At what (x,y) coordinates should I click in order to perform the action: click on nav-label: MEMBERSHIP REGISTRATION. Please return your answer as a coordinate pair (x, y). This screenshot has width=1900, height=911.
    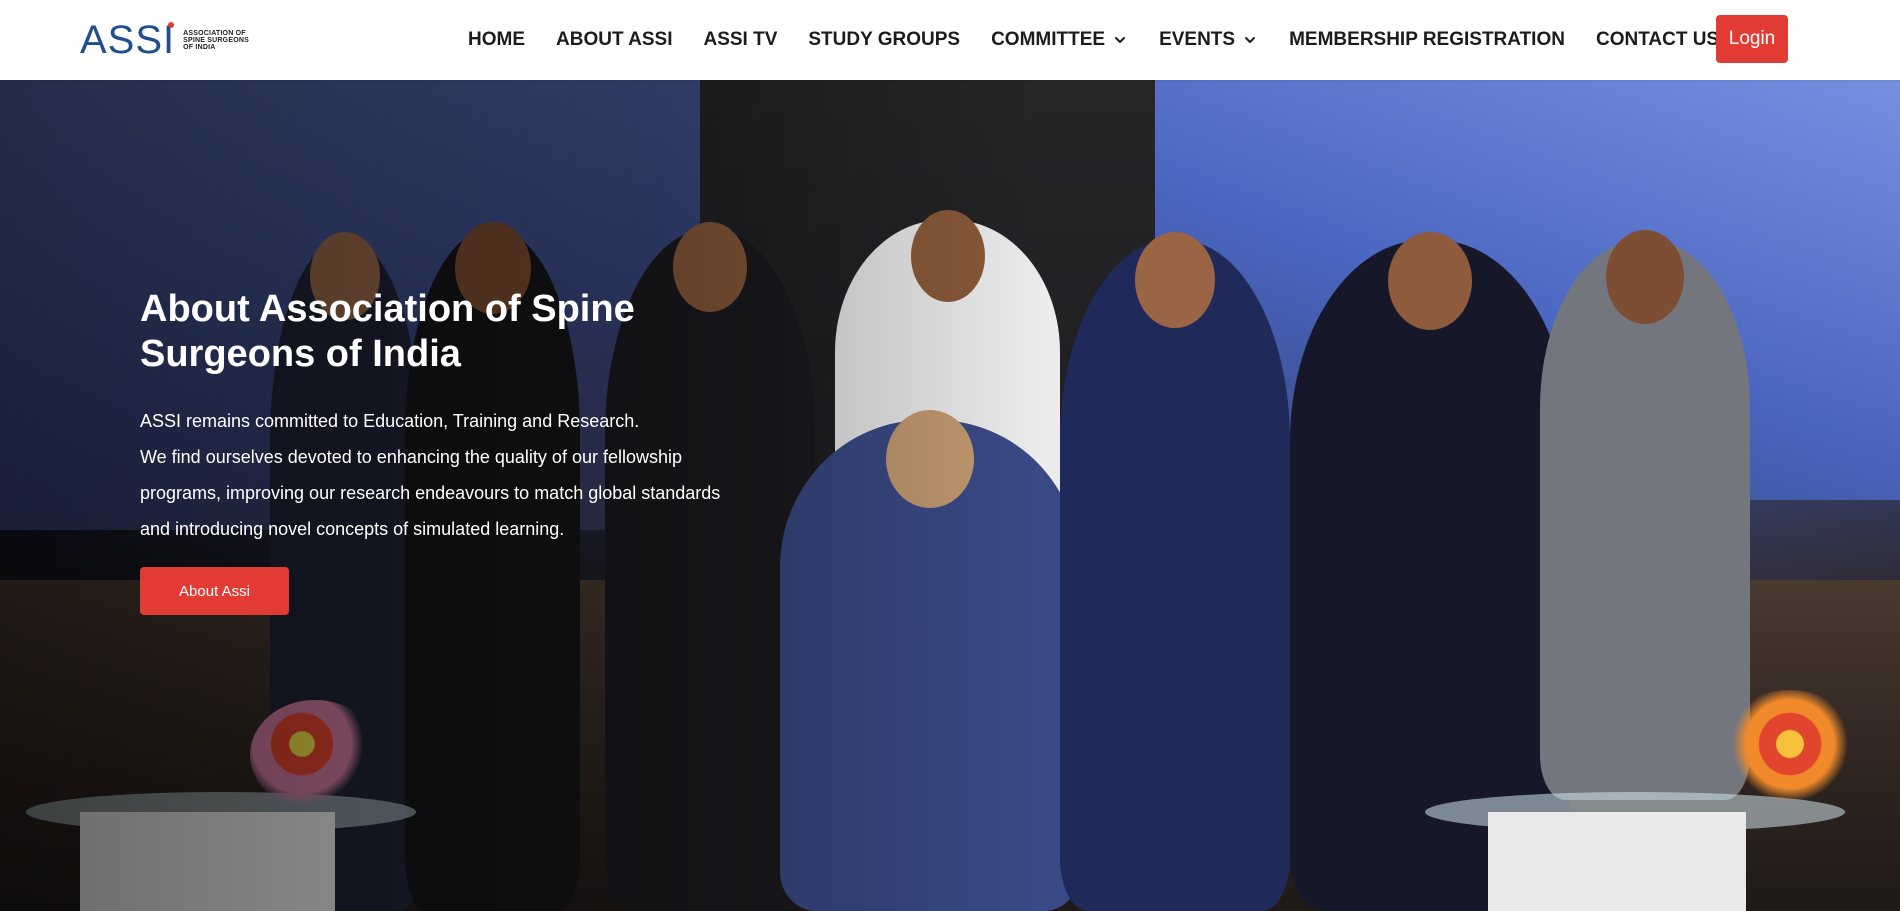
    Looking at the image, I should click on (1427, 39).